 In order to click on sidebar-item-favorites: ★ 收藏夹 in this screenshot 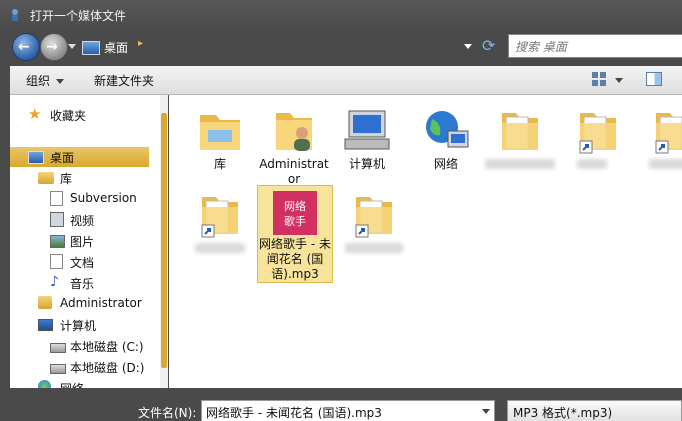, I will do `click(85, 115)`.